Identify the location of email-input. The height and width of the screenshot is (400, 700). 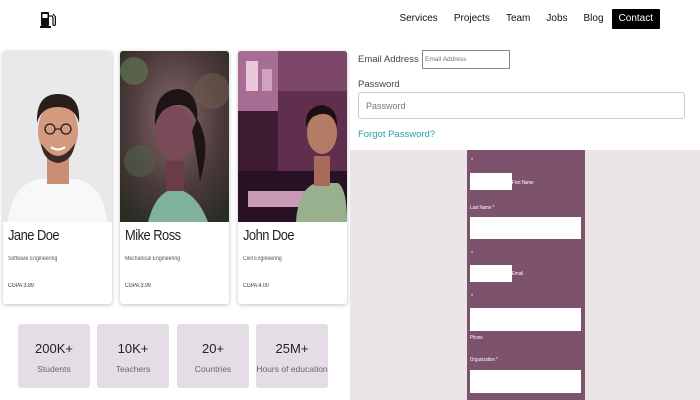
(466, 59).